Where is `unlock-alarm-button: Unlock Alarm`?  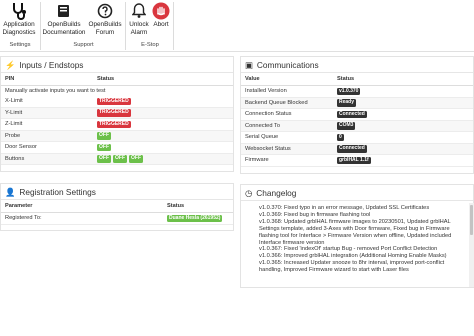 unlock-alarm-button: Unlock Alarm is located at coordinates (139, 20).